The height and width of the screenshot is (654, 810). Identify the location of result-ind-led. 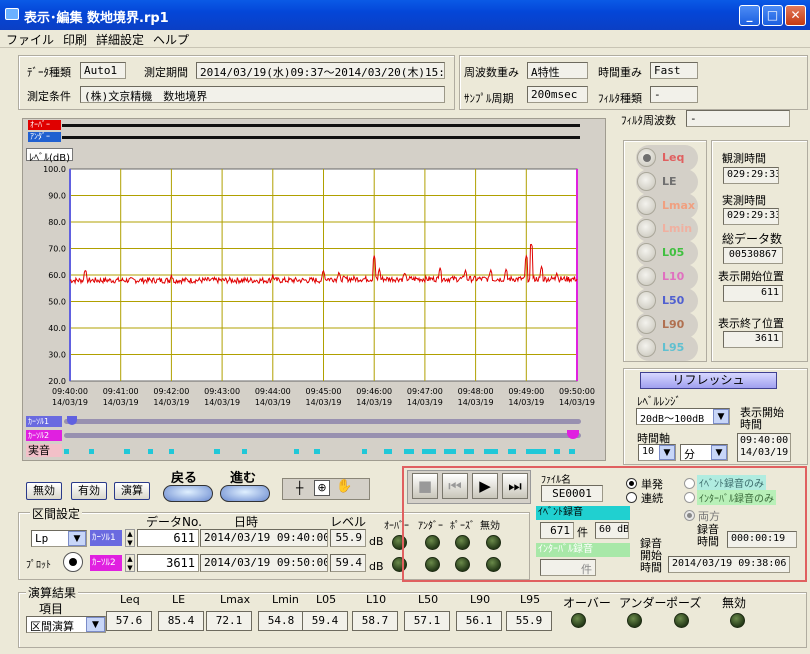
(737, 620).